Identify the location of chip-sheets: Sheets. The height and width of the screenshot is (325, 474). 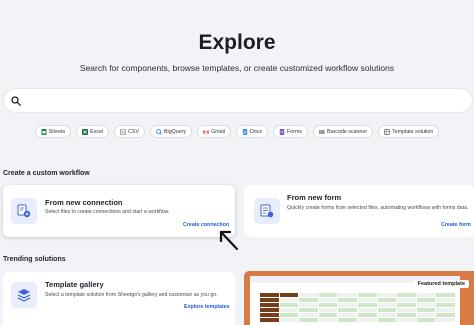
(53, 131).